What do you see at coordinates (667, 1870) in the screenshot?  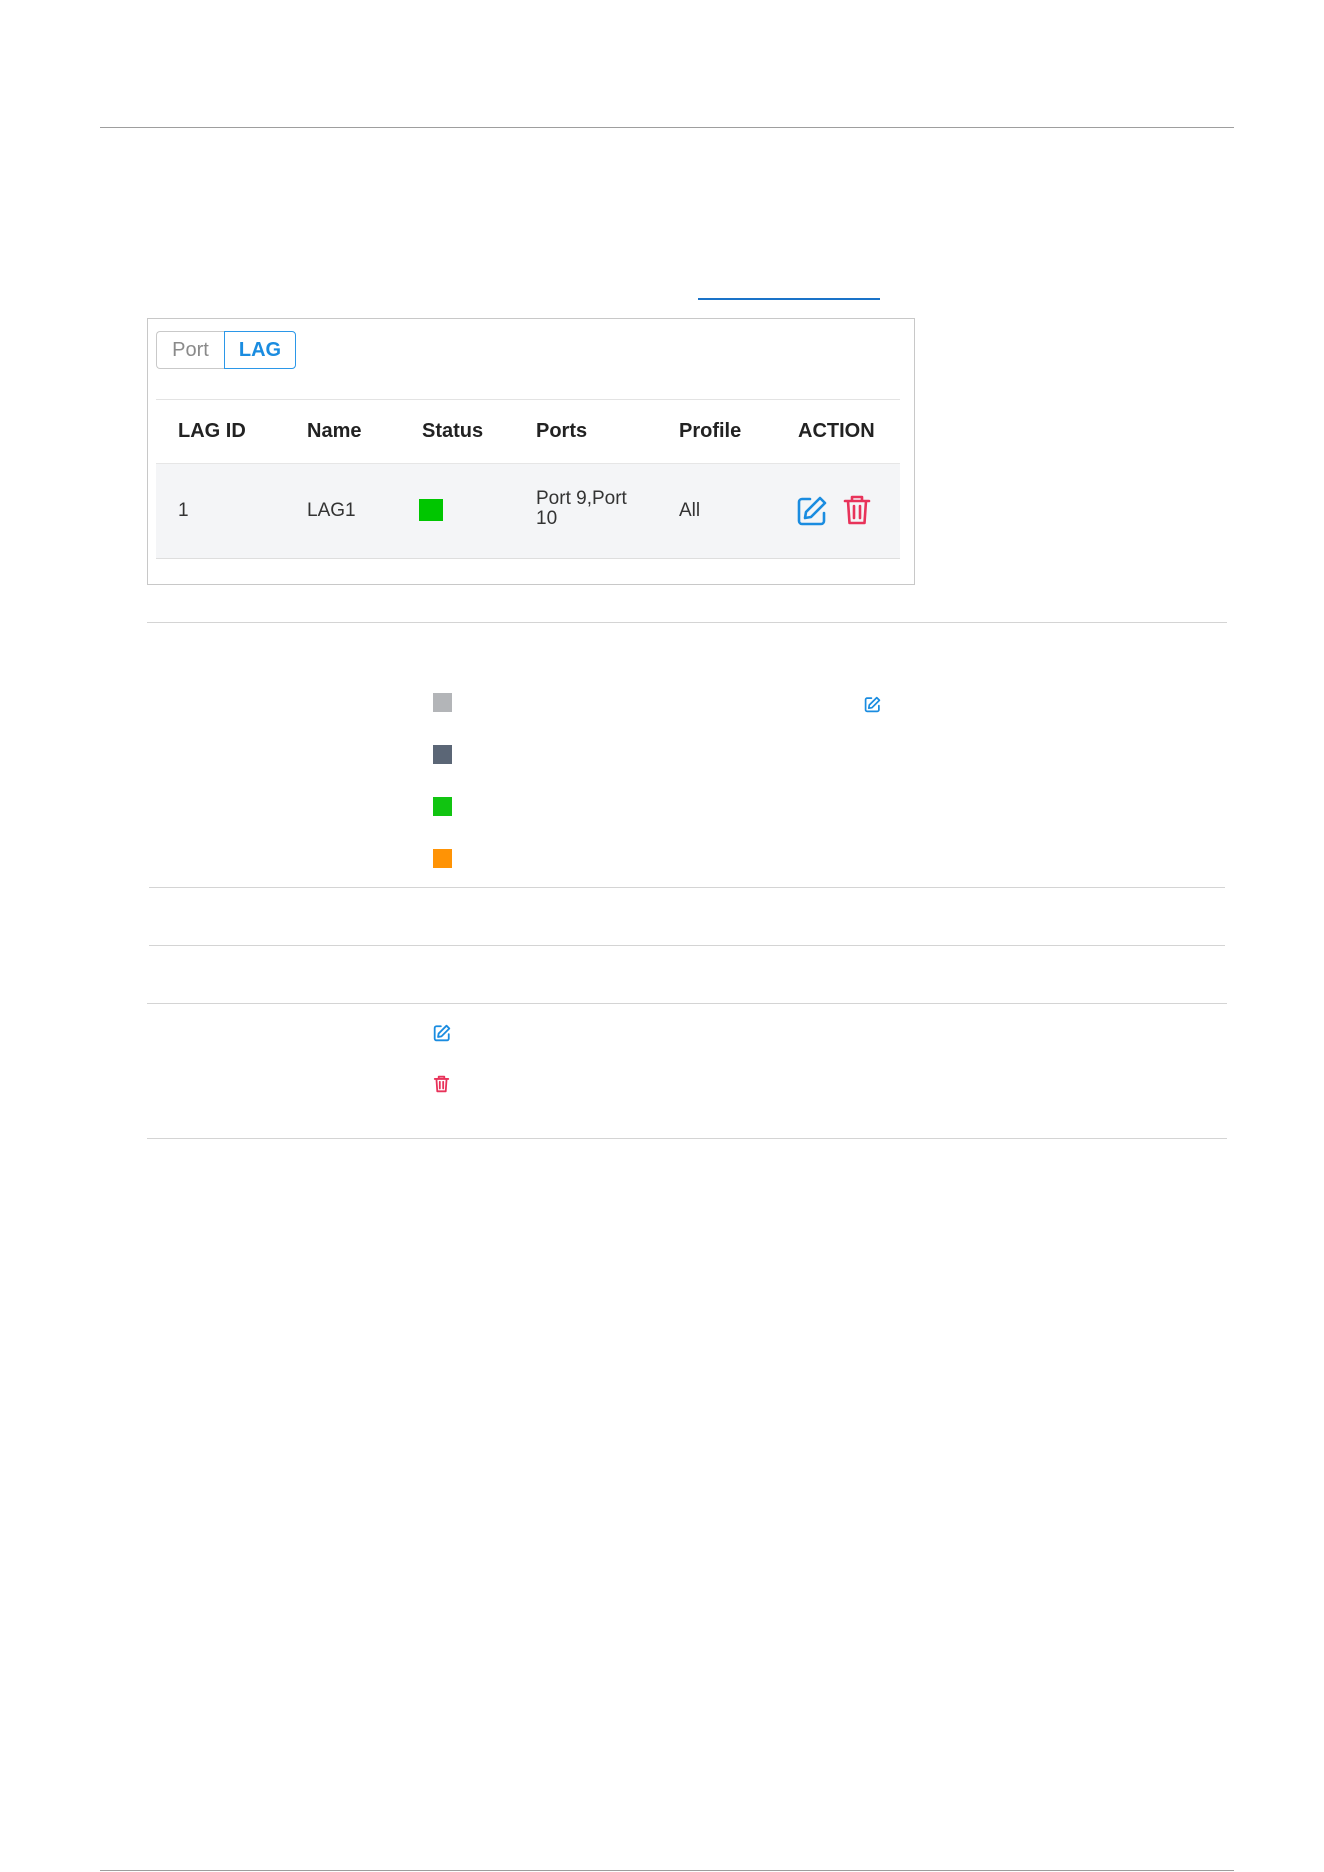 I see `bottom-divider` at bounding box center [667, 1870].